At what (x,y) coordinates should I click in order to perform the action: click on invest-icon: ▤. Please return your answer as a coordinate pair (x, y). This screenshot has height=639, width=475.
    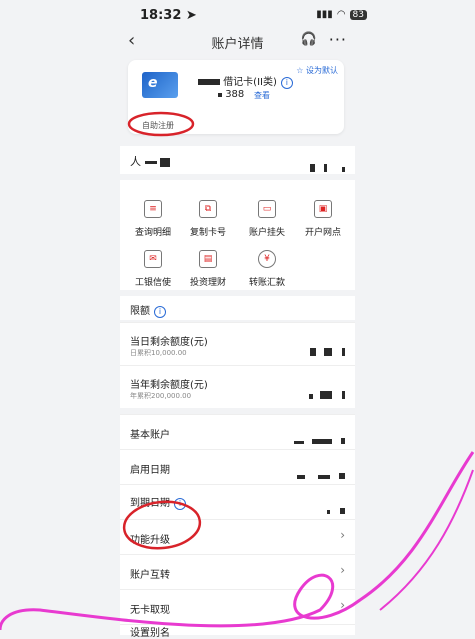
    Looking at the image, I should click on (208, 259).